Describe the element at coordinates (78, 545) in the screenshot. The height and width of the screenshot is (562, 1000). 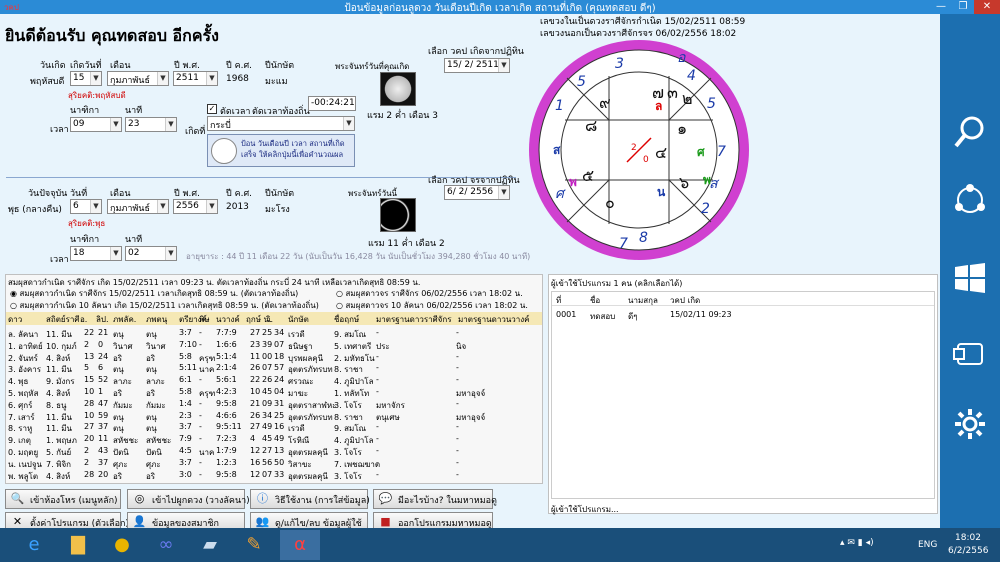
I see `file-explorer-icon: ▇` at that location.